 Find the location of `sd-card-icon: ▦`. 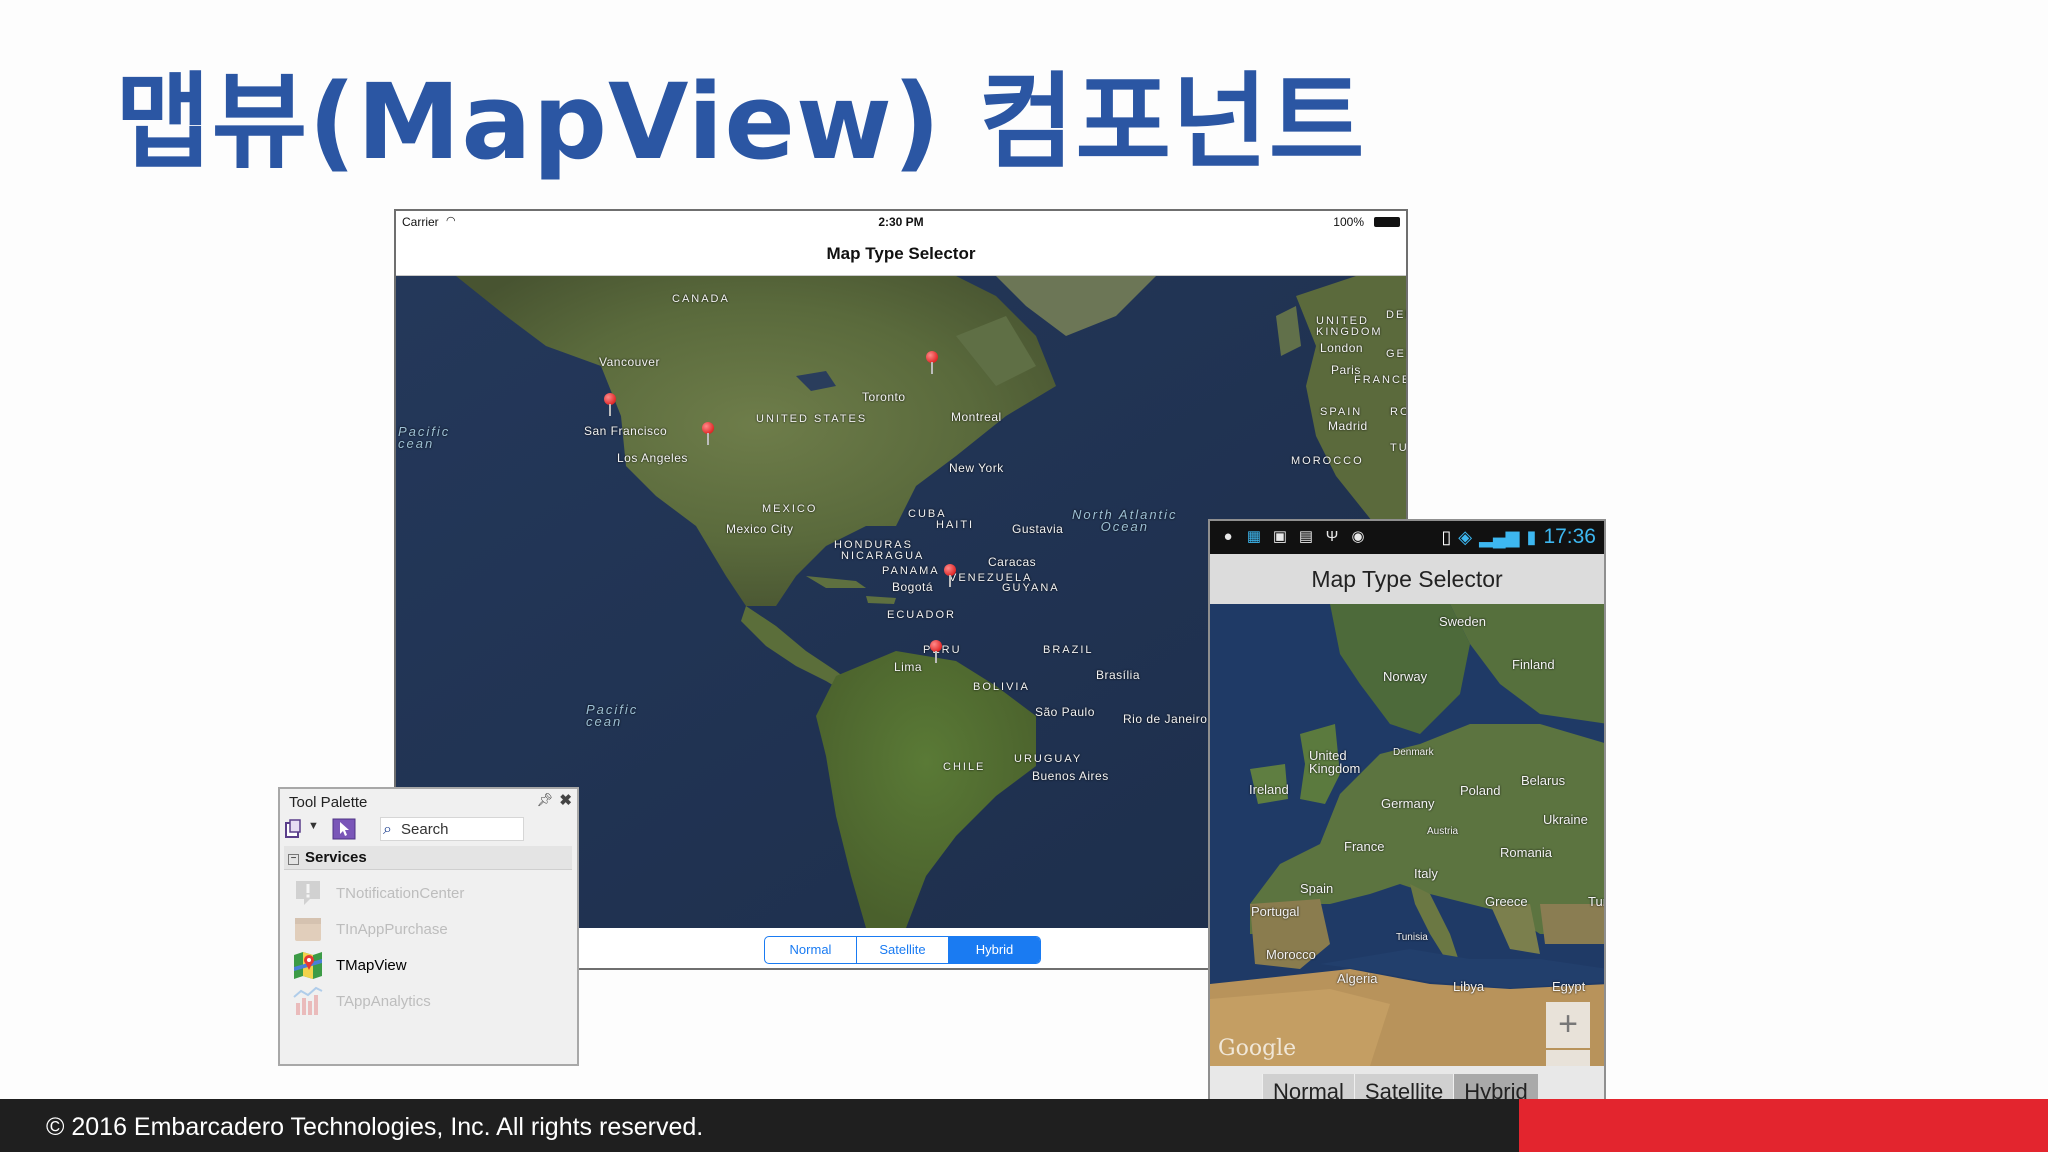

sd-card-icon: ▦ is located at coordinates (1254, 536).